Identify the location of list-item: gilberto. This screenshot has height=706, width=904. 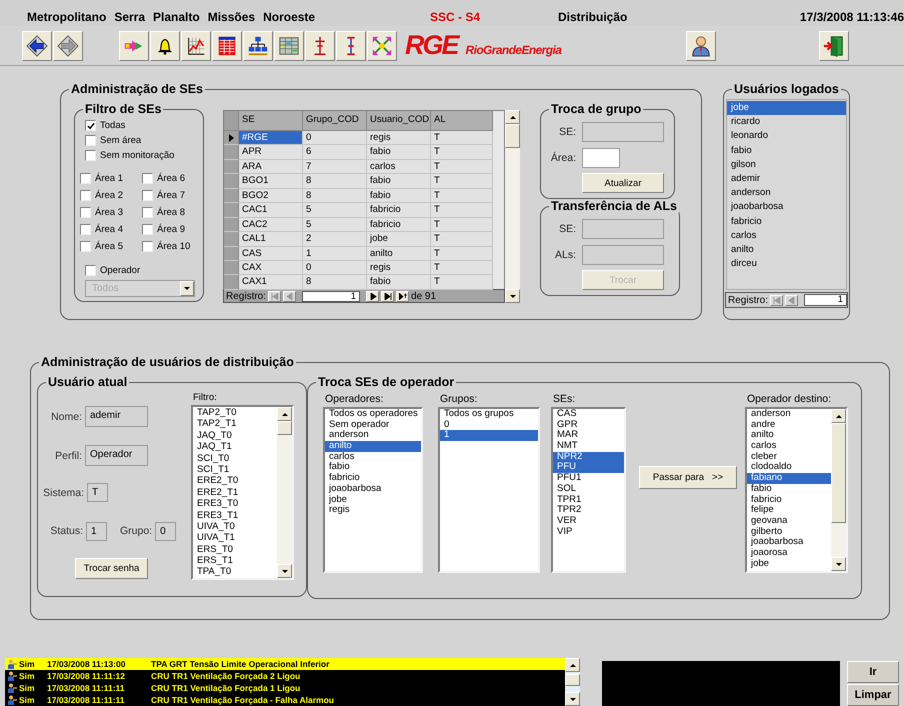
(789, 532).